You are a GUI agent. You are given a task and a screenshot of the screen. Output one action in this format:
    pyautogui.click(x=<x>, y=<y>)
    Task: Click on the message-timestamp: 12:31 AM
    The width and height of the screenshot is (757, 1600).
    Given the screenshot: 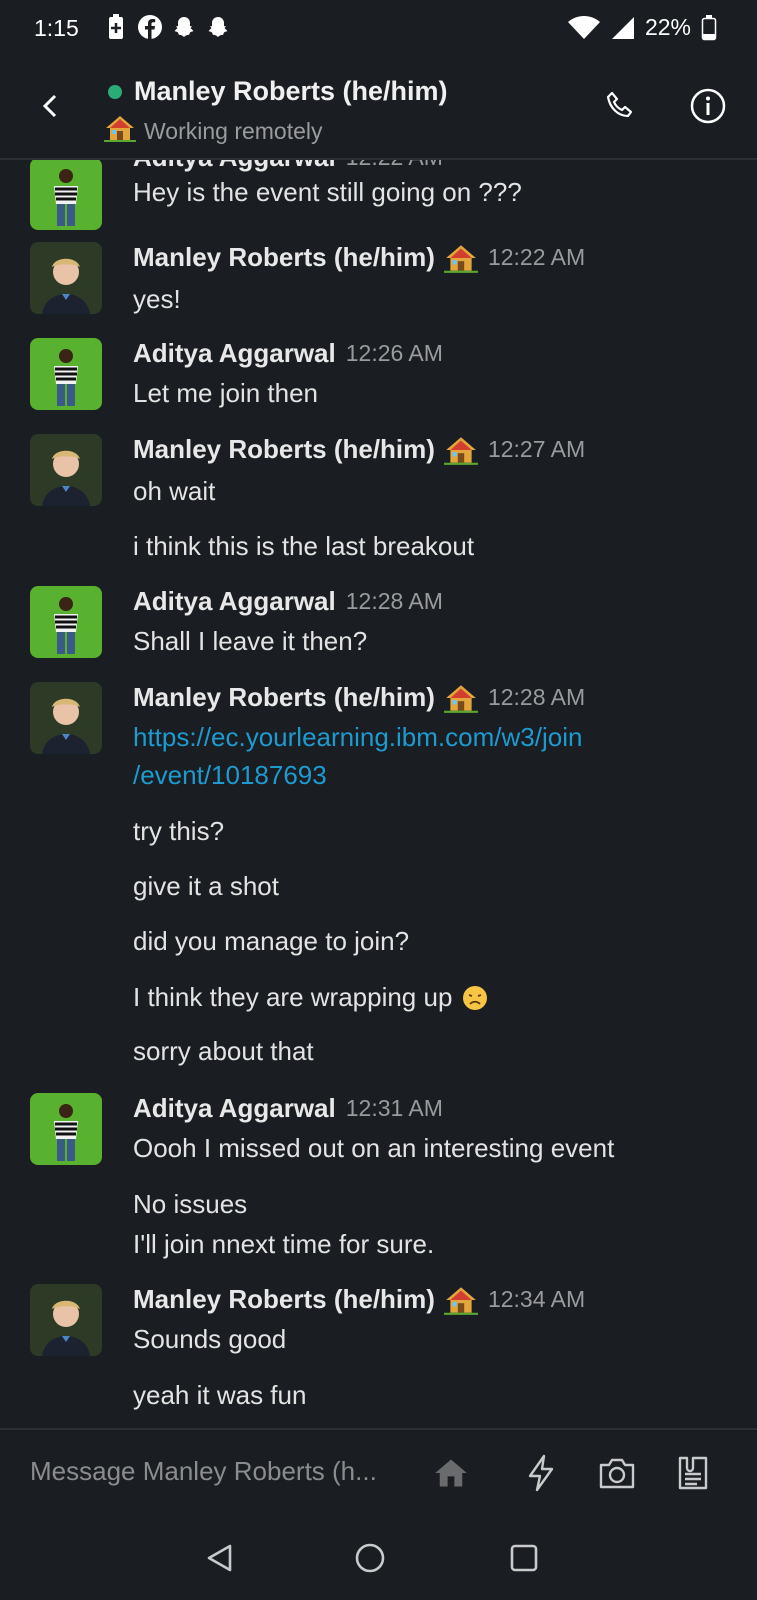 What is the action you would take?
    pyautogui.click(x=394, y=1108)
    